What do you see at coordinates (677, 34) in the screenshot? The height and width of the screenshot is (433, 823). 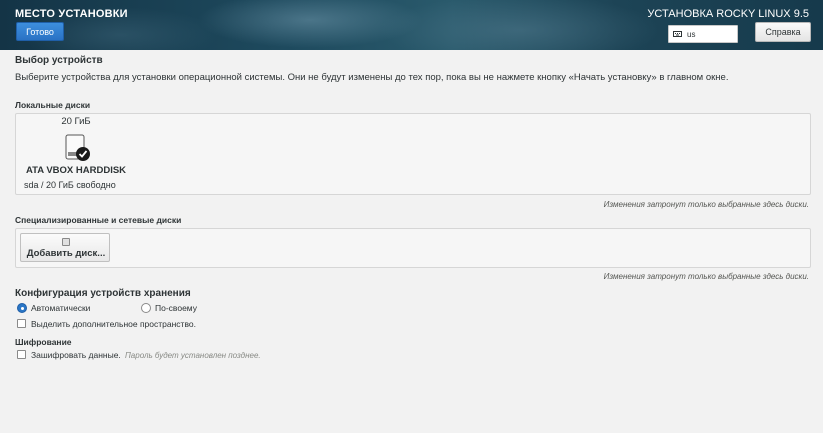 I see `keyboard-icon` at bounding box center [677, 34].